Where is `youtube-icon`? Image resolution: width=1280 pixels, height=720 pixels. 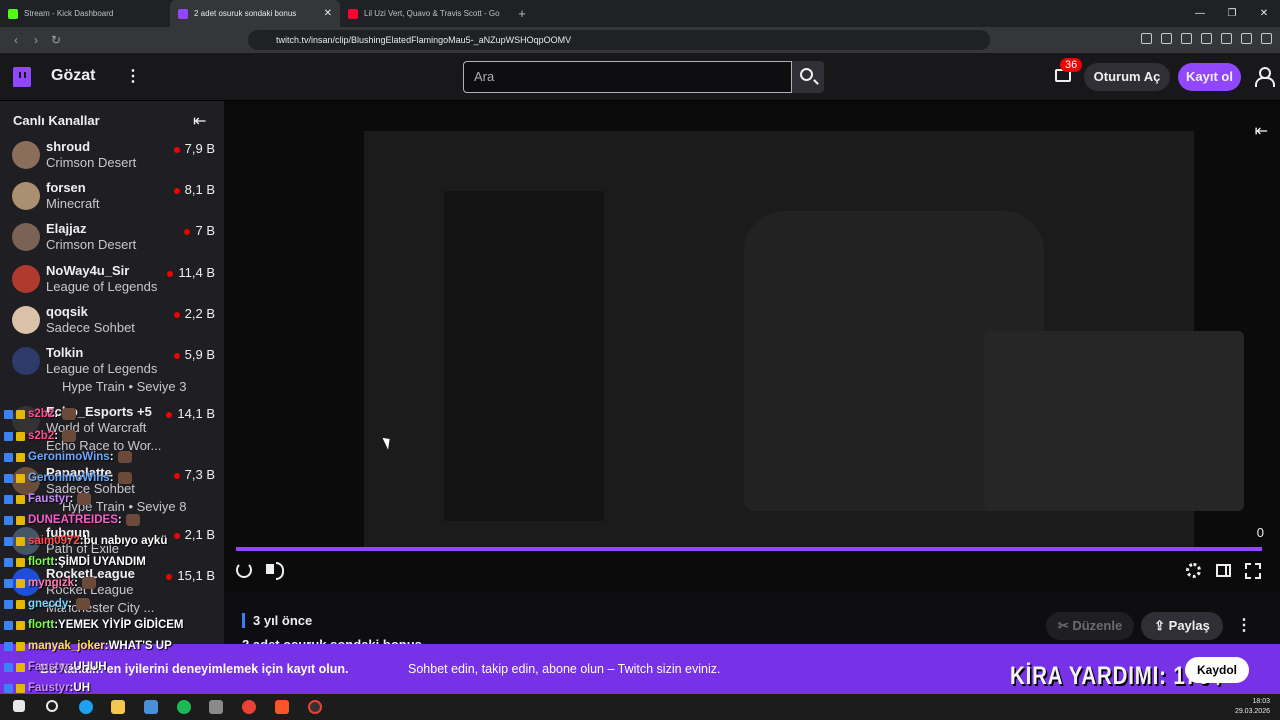
youtube-icon is located at coordinates (353, 13).